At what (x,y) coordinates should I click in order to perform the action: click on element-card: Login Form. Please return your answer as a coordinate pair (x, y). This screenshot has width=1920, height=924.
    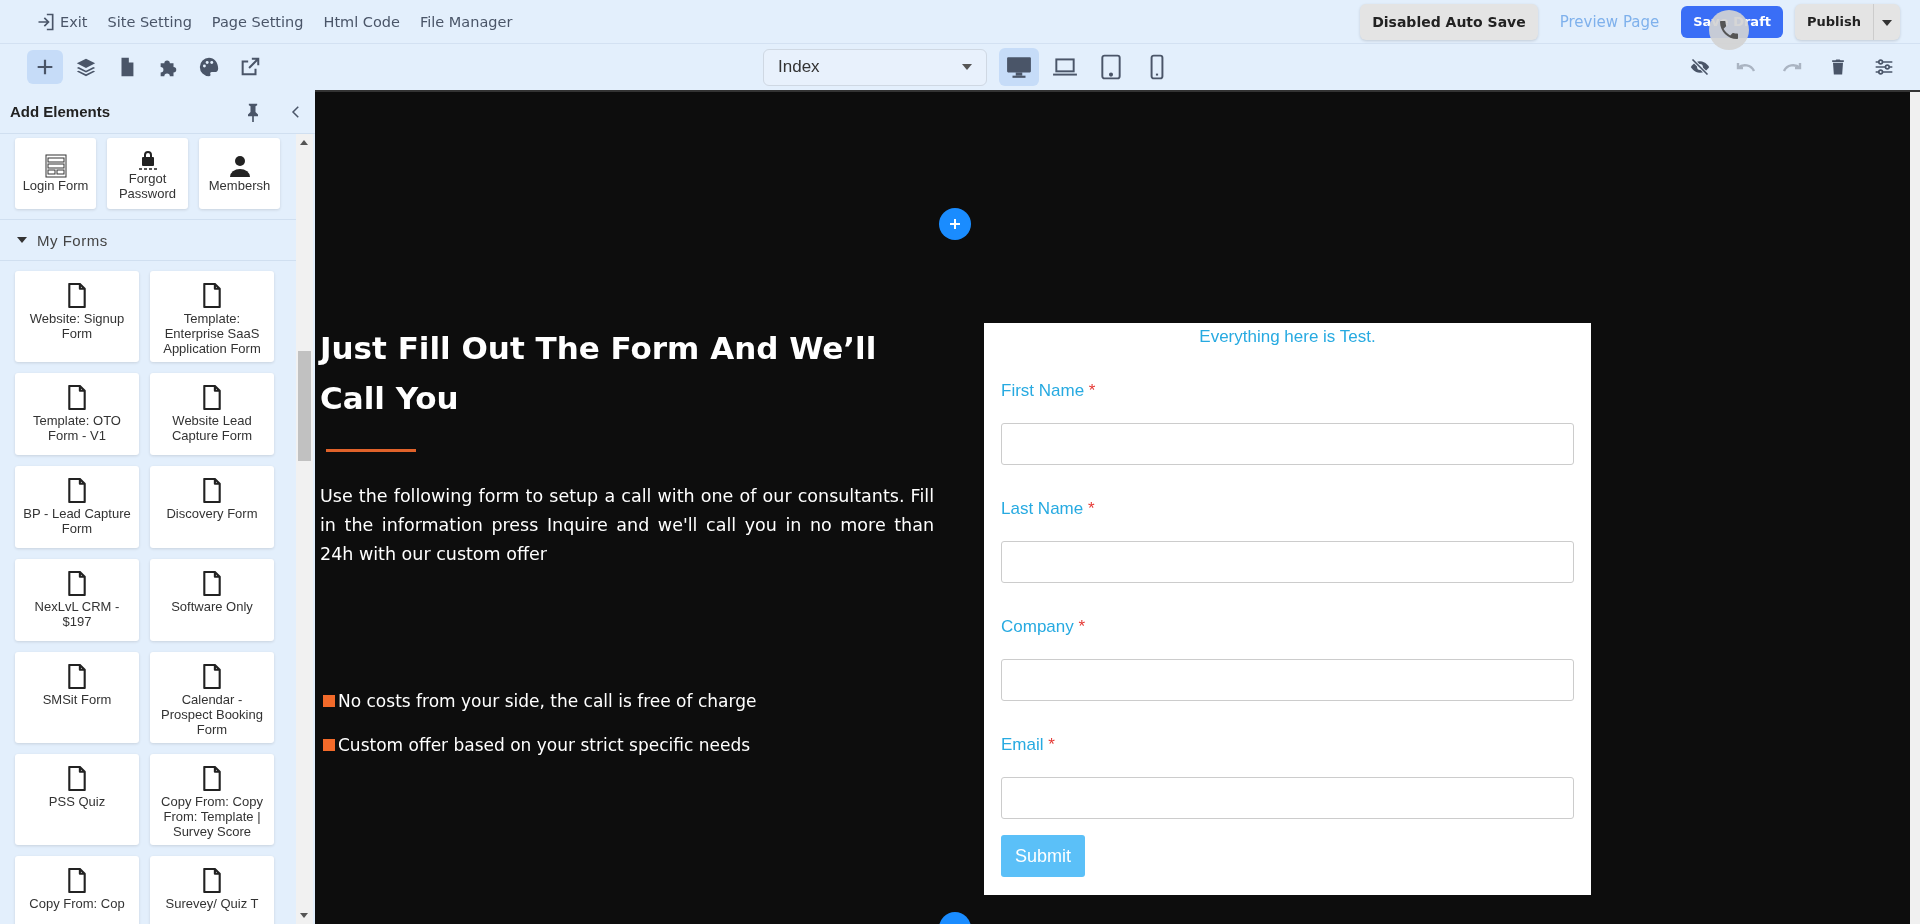
    Looking at the image, I should click on (55, 173).